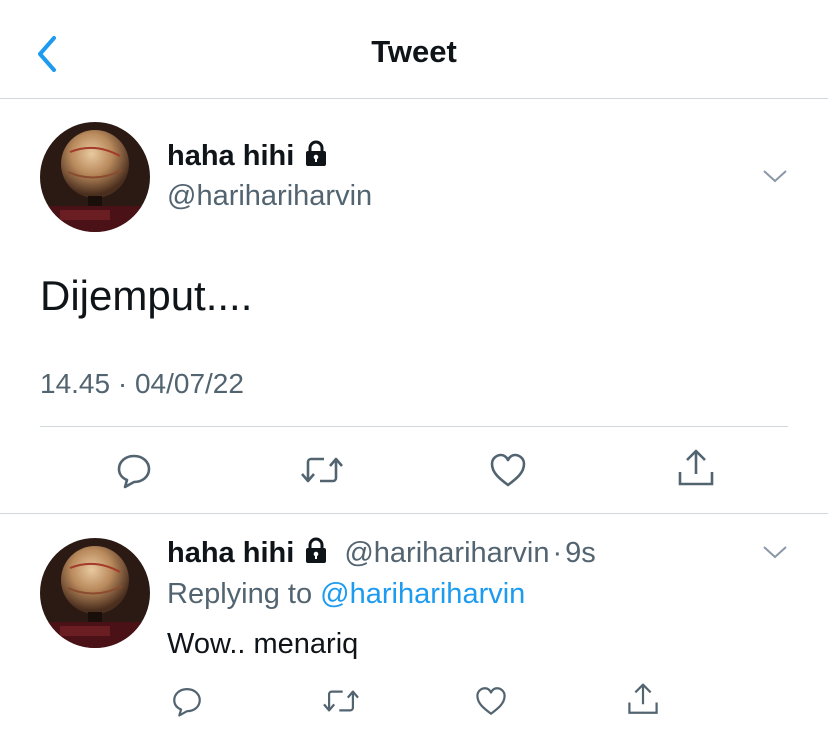 This screenshot has height=735, width=828. I want to click on like-button, so click(508, 472).